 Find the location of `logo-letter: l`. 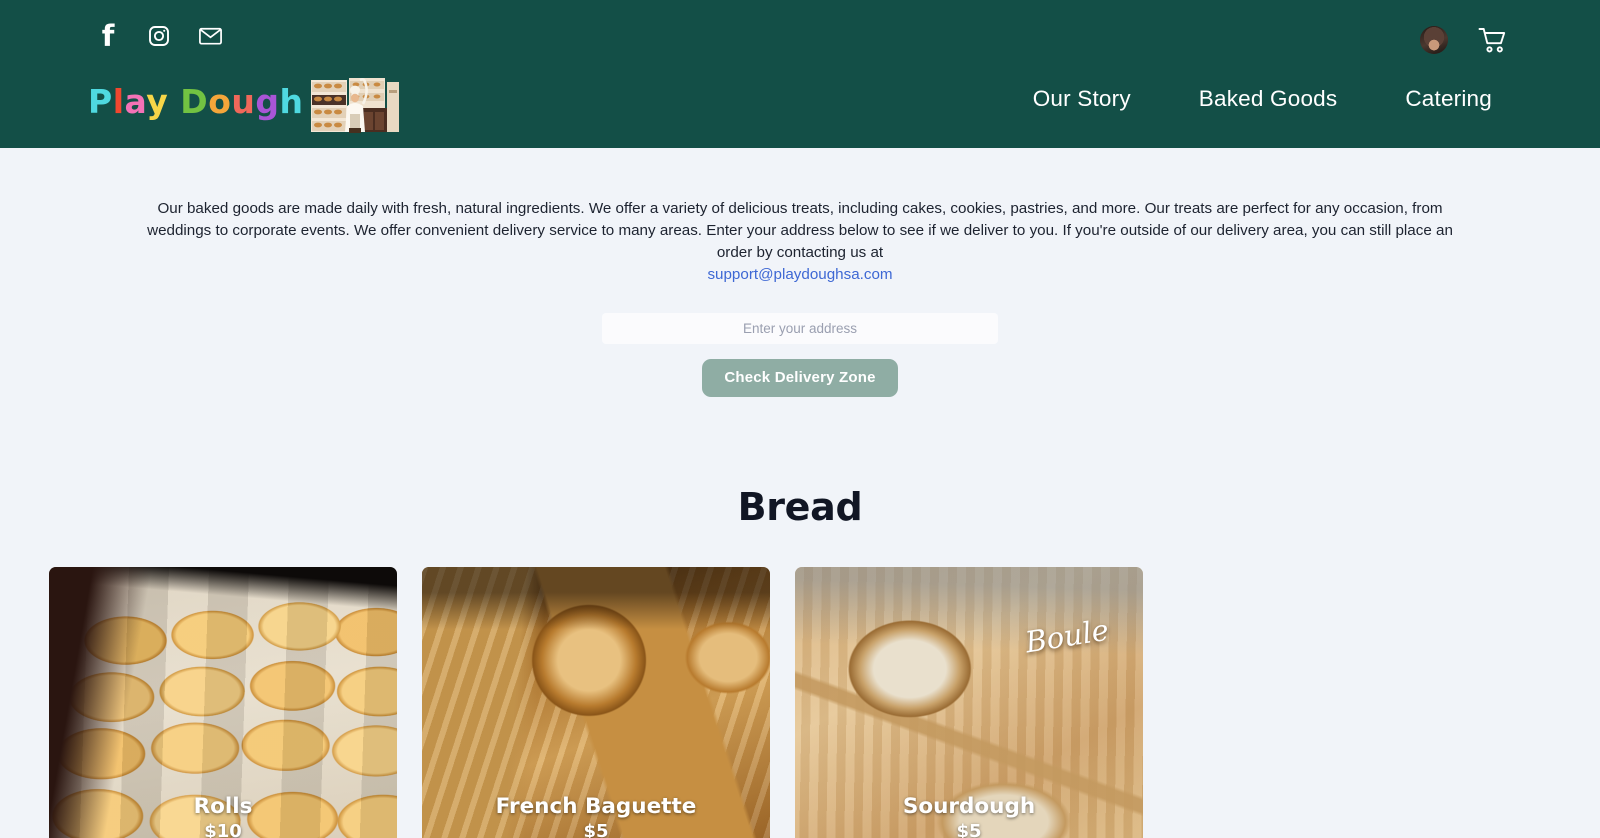

logo-letter: l is located at coordinates (118, 101).